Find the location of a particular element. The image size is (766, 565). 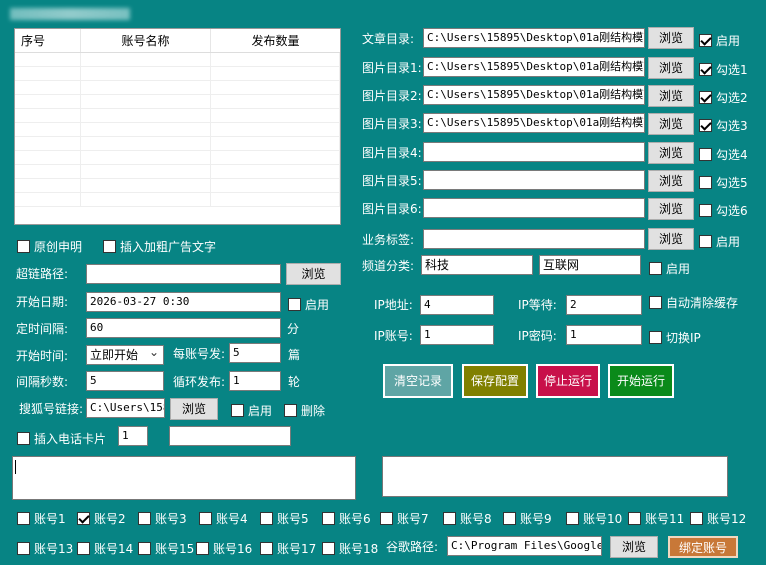

article-dir-browse-button: 浏览 is located at coordinates (671, 38).